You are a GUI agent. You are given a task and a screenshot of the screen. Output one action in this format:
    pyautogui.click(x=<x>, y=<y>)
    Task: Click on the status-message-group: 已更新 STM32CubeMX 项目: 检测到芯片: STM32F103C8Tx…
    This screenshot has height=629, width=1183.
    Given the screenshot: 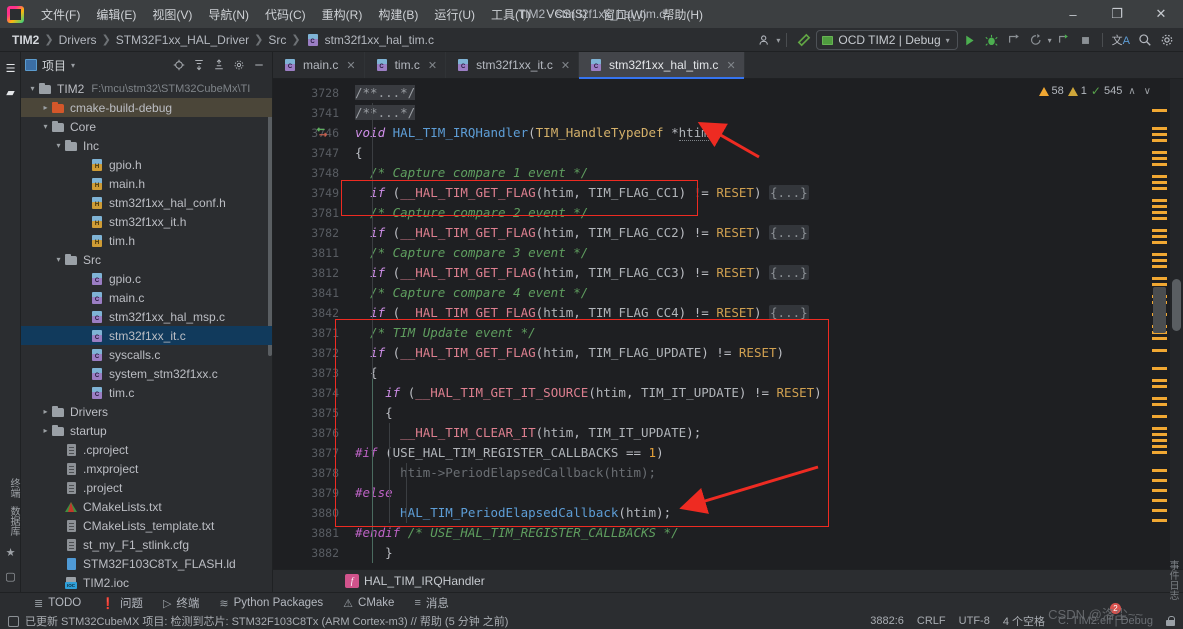 What is the action you would take?
    pyautogui.click(x=254, y=621)
    